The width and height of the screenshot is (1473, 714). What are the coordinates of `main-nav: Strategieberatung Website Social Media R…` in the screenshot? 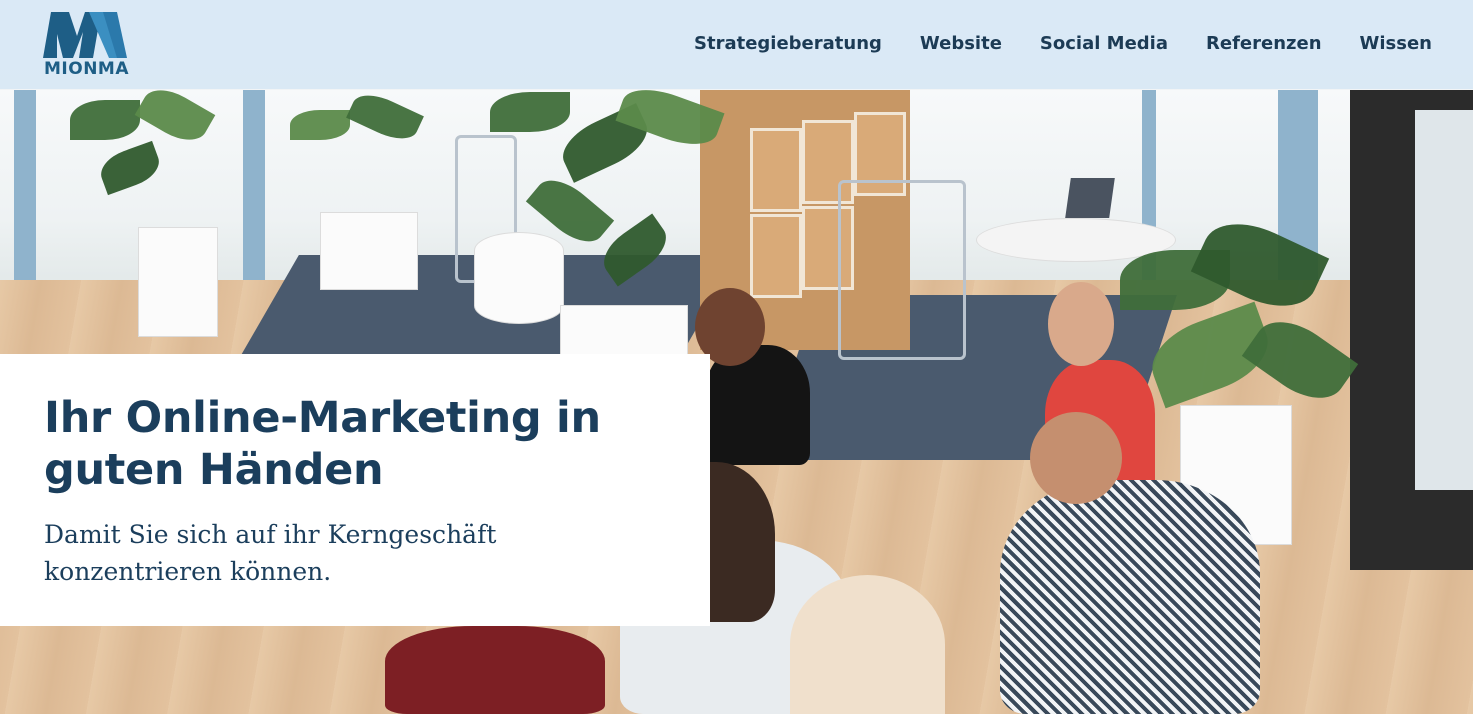 It's located at (1063, 43).